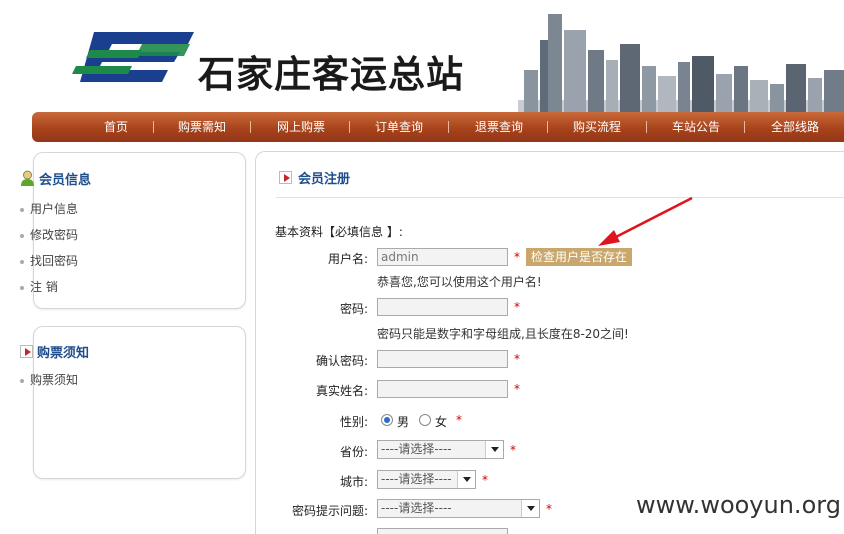 Image resolution: width=844 pixels, height=534 pixels. Describe the element at coordinates (503, 334) in the screenshot. I see `password-hint: 密码只能是数字和字母组成,且长度在8-20之间!` at that location.